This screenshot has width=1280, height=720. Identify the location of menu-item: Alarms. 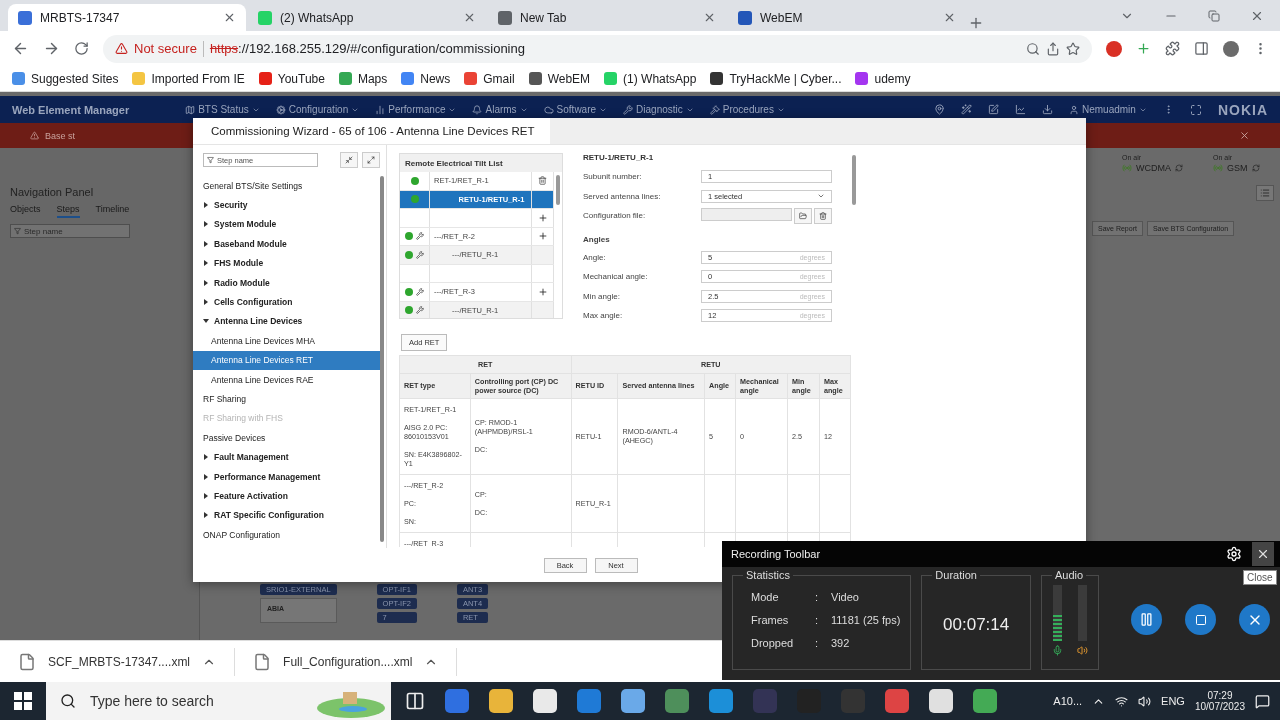
(500, 109).